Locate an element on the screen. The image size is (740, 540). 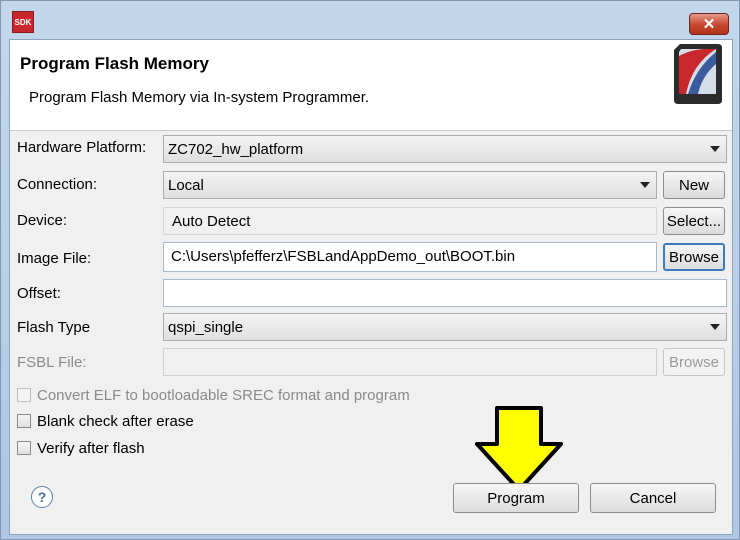
annotation-arrow-down-icon is located at coordinates (519, 449).